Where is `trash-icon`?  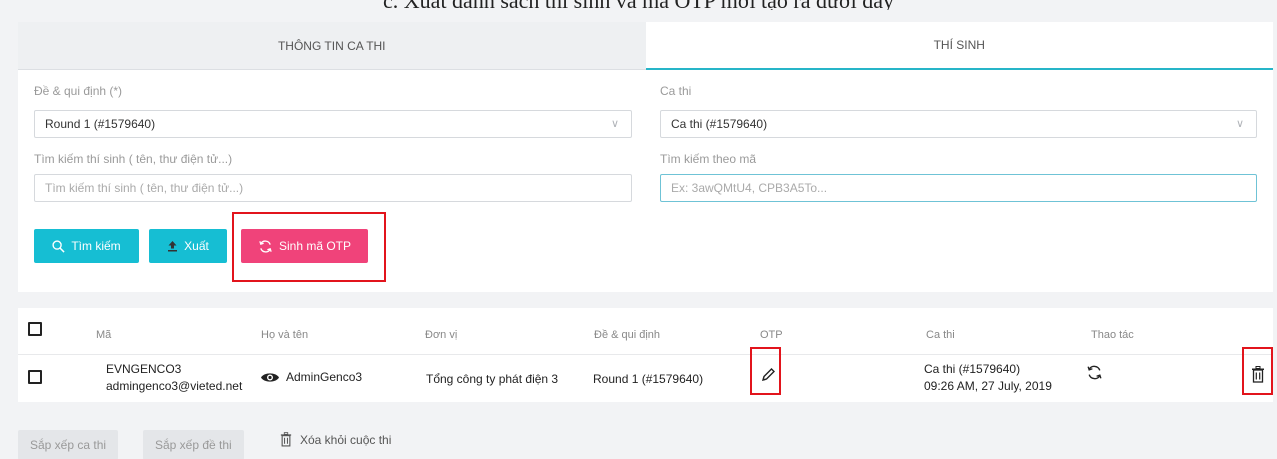 trash-icon is located at coordinates (286, 439).